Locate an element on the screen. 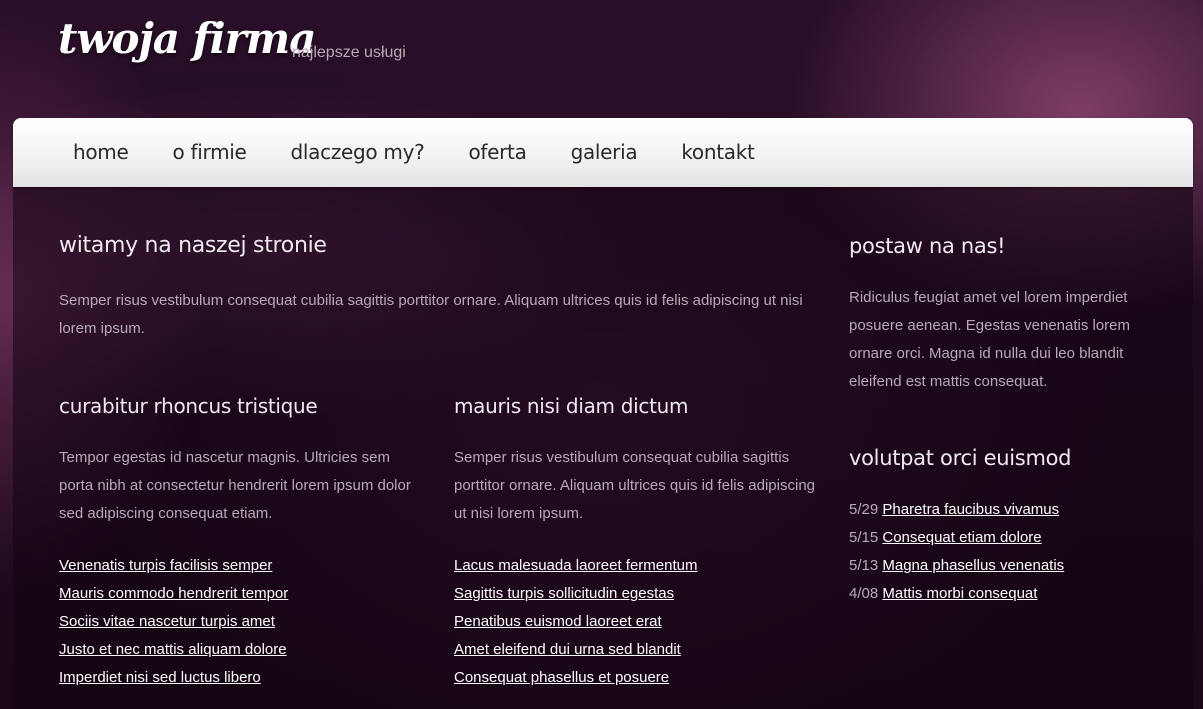  news-item: 4/08 Mattis morbi consequat is located at coordinates (956, 594).